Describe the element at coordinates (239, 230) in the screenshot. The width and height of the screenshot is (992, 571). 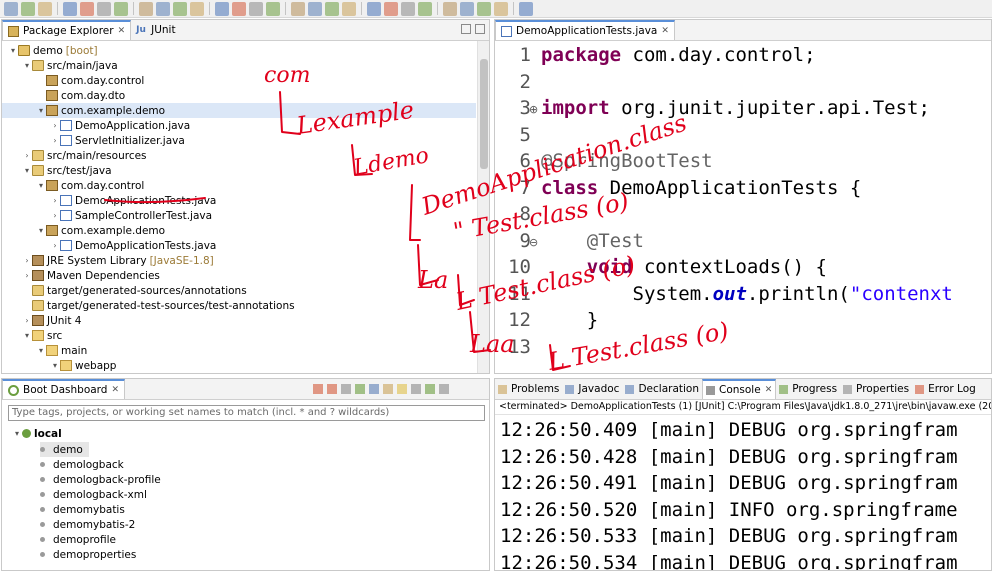
I see `tree-item: ▾ com.example.demo` at that location.